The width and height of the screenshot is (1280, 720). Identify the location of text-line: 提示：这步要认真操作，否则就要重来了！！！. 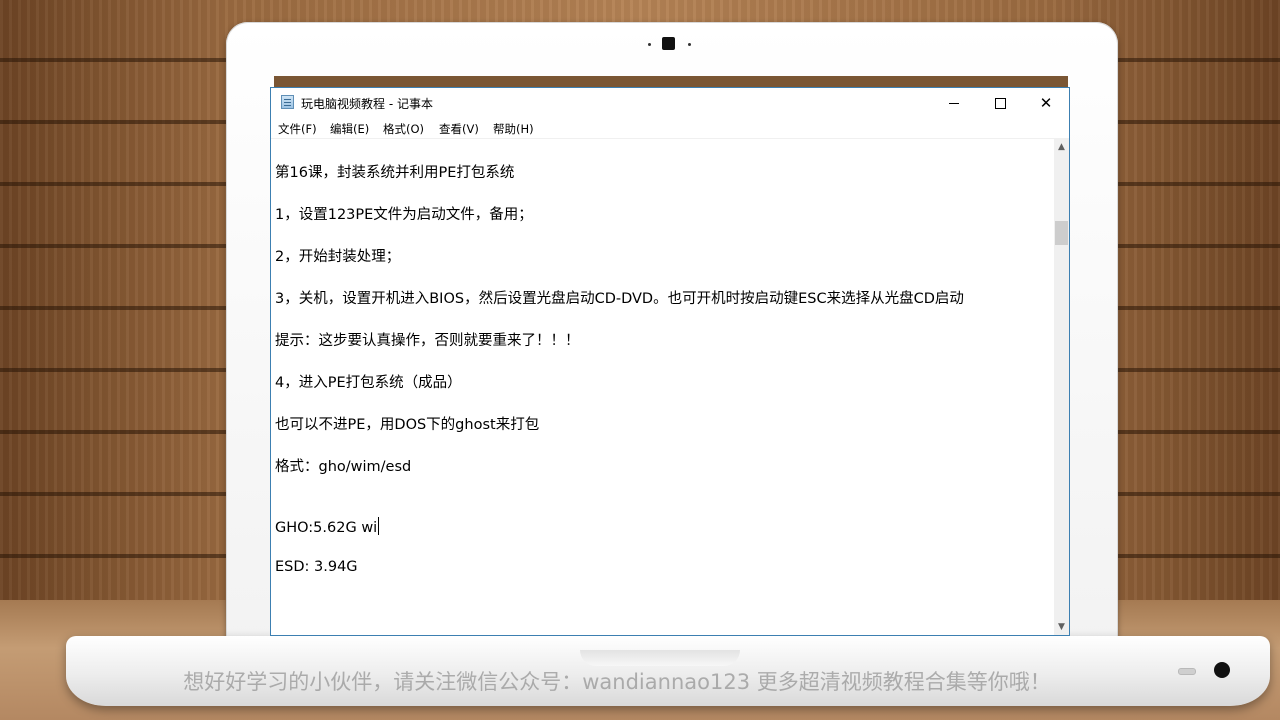
(427, 341).